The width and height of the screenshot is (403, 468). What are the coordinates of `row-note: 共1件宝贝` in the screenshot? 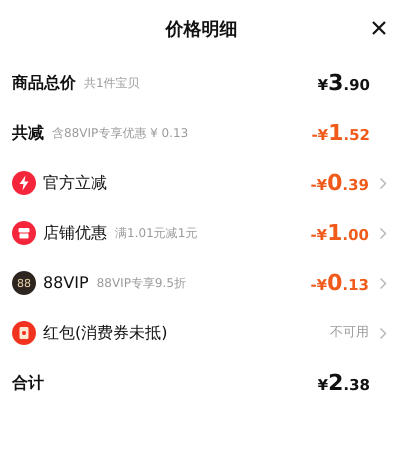 It's located at (112, 83).